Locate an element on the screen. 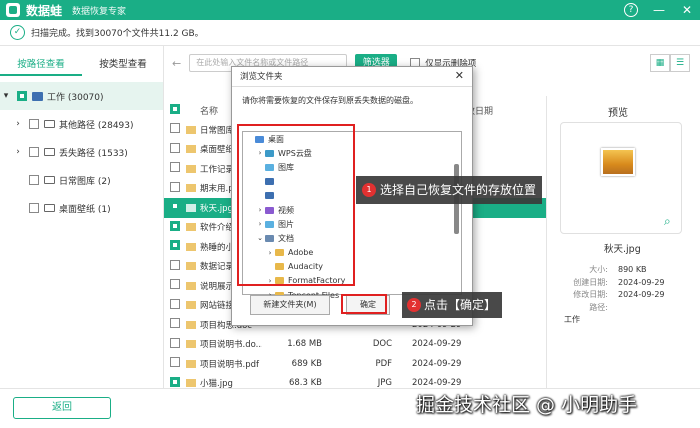 The image size is (700, 428). tree-item-daily-gallery: 日常图库 (2) is located at coordinates (82, 180).